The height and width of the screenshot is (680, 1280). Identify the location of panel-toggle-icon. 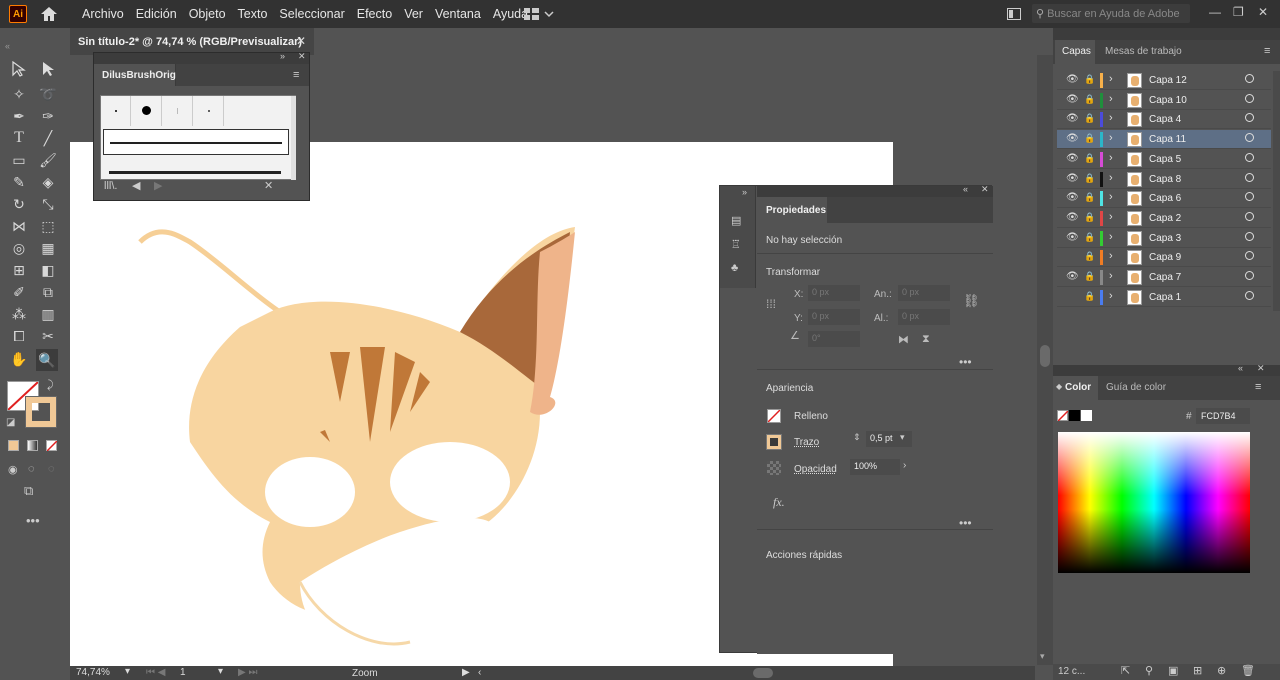
(1014, 14).